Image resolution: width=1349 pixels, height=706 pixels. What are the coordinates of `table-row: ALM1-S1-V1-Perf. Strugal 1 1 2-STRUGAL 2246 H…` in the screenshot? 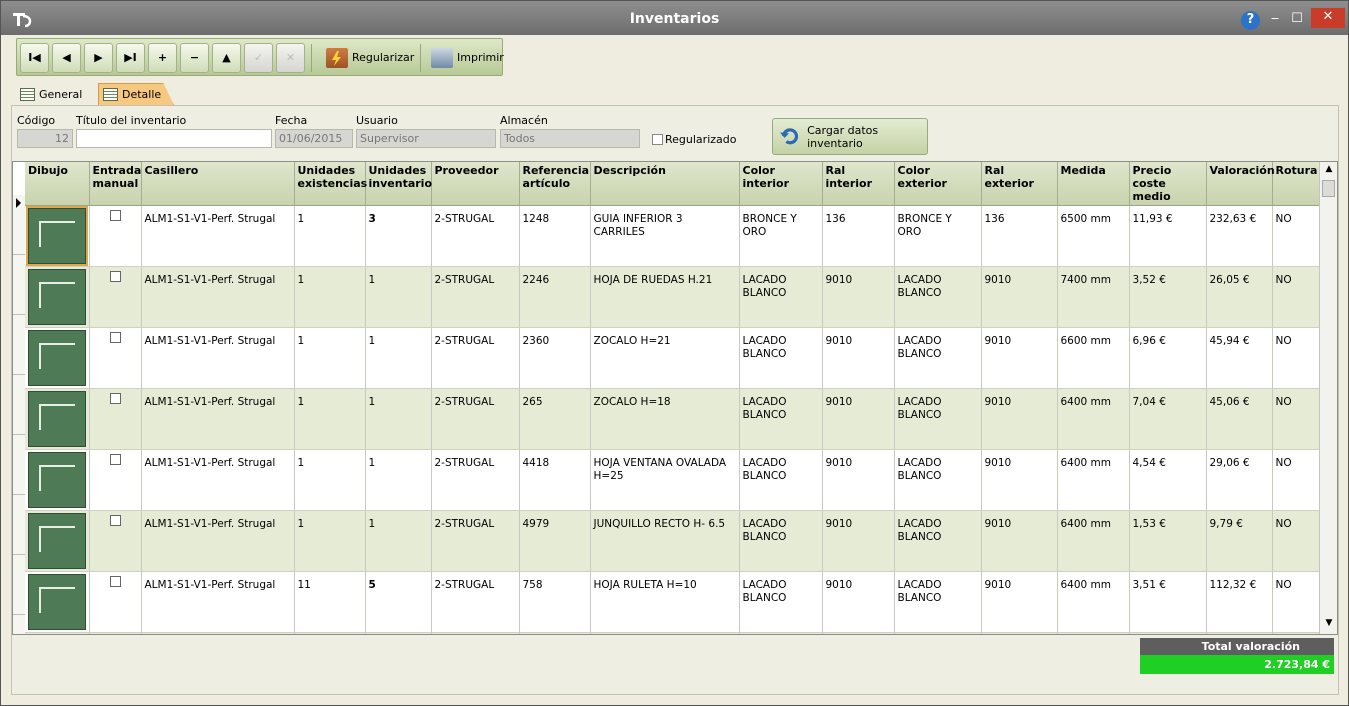 It's located at (672, 297).